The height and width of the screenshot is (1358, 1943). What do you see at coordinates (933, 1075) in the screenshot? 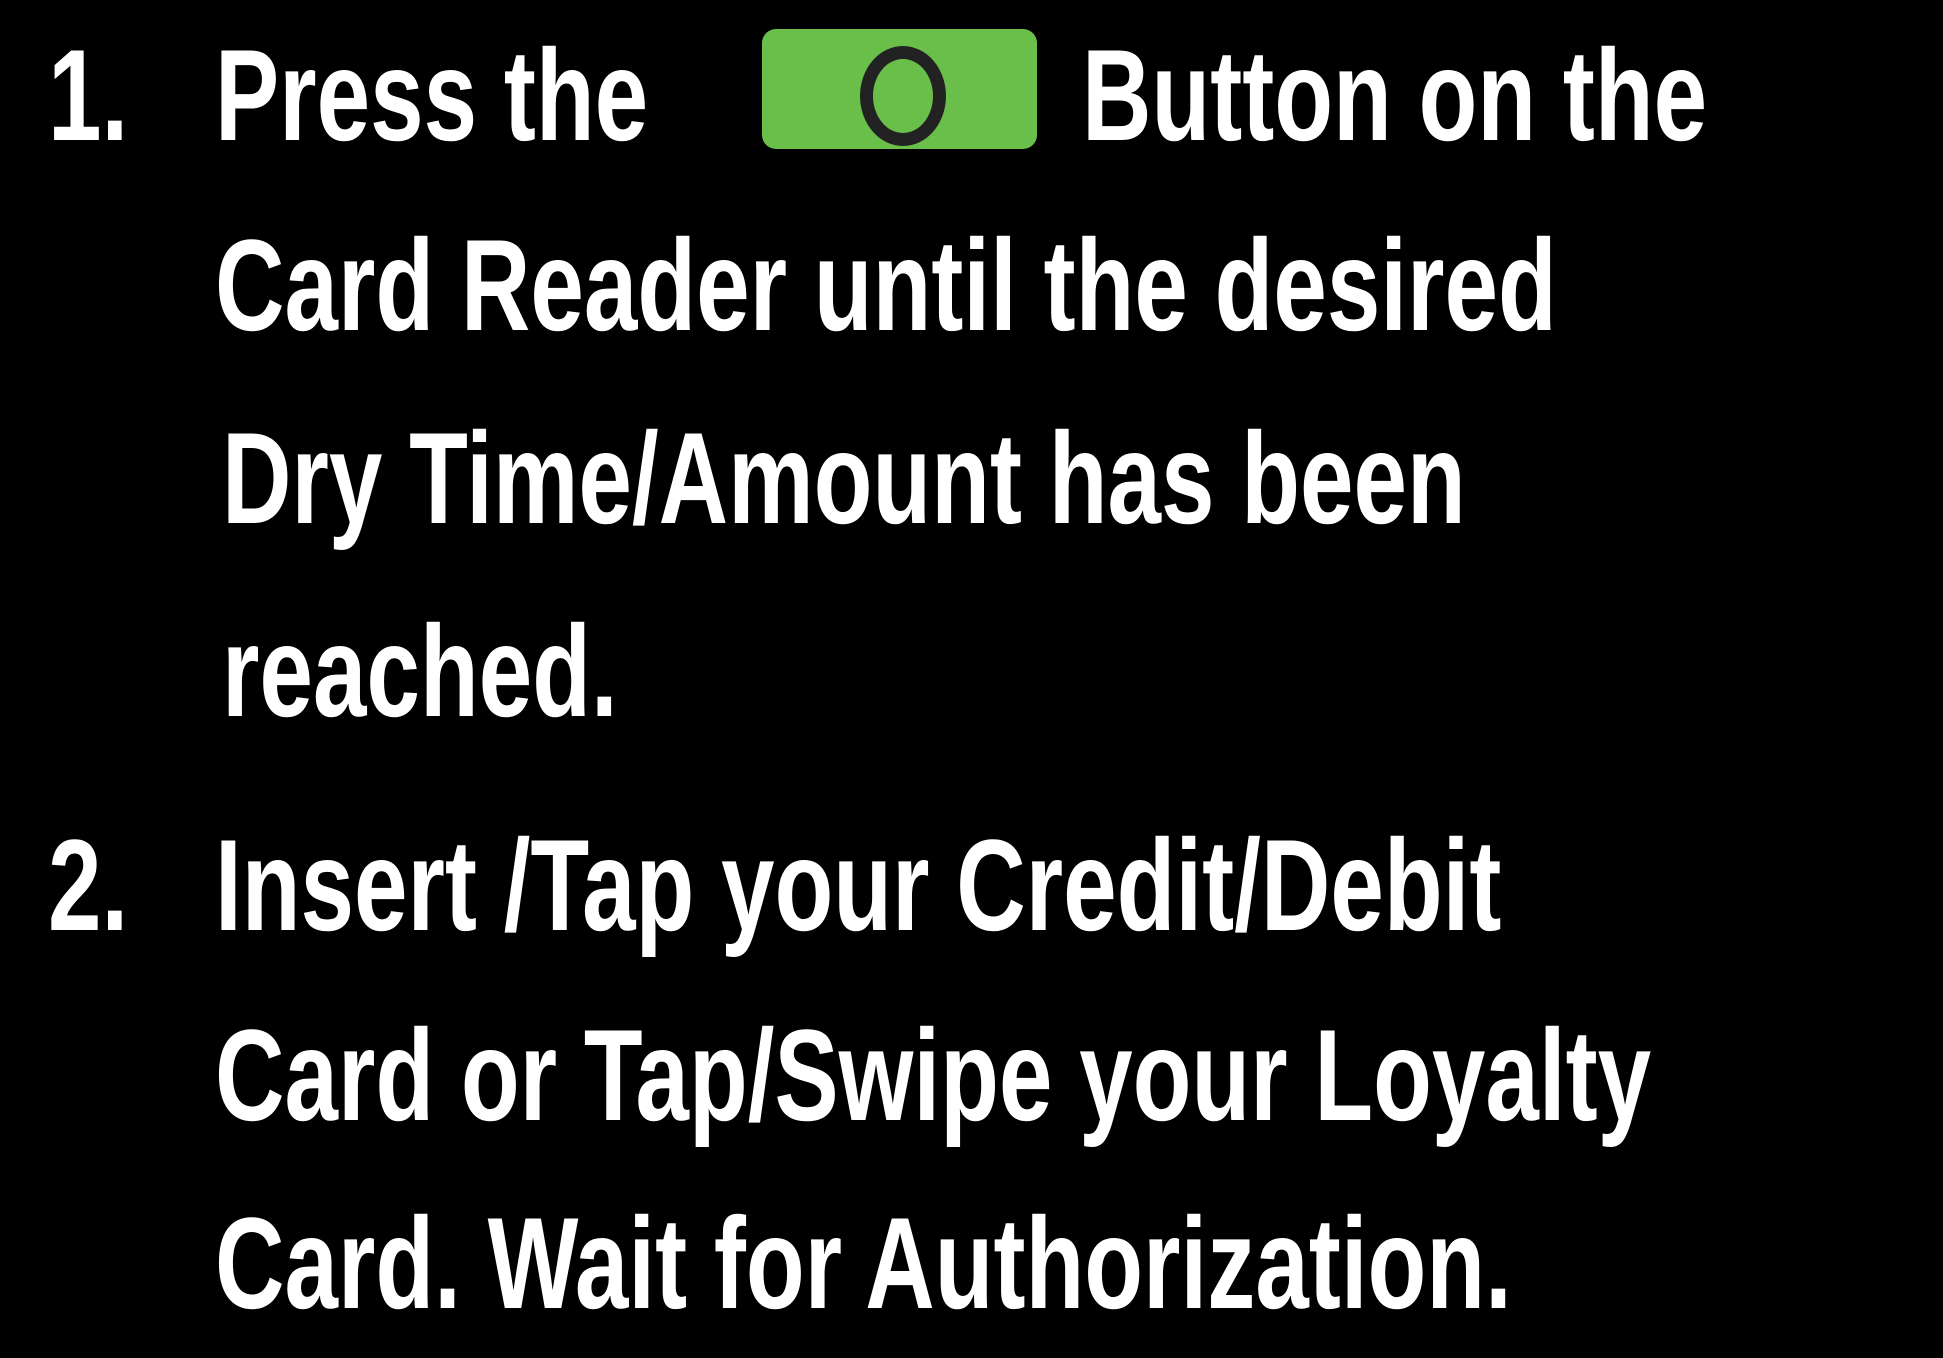
I see `step-2-line-2: Card or Tap/Swipe your Loyalty` at bounding box center [933, 1075].